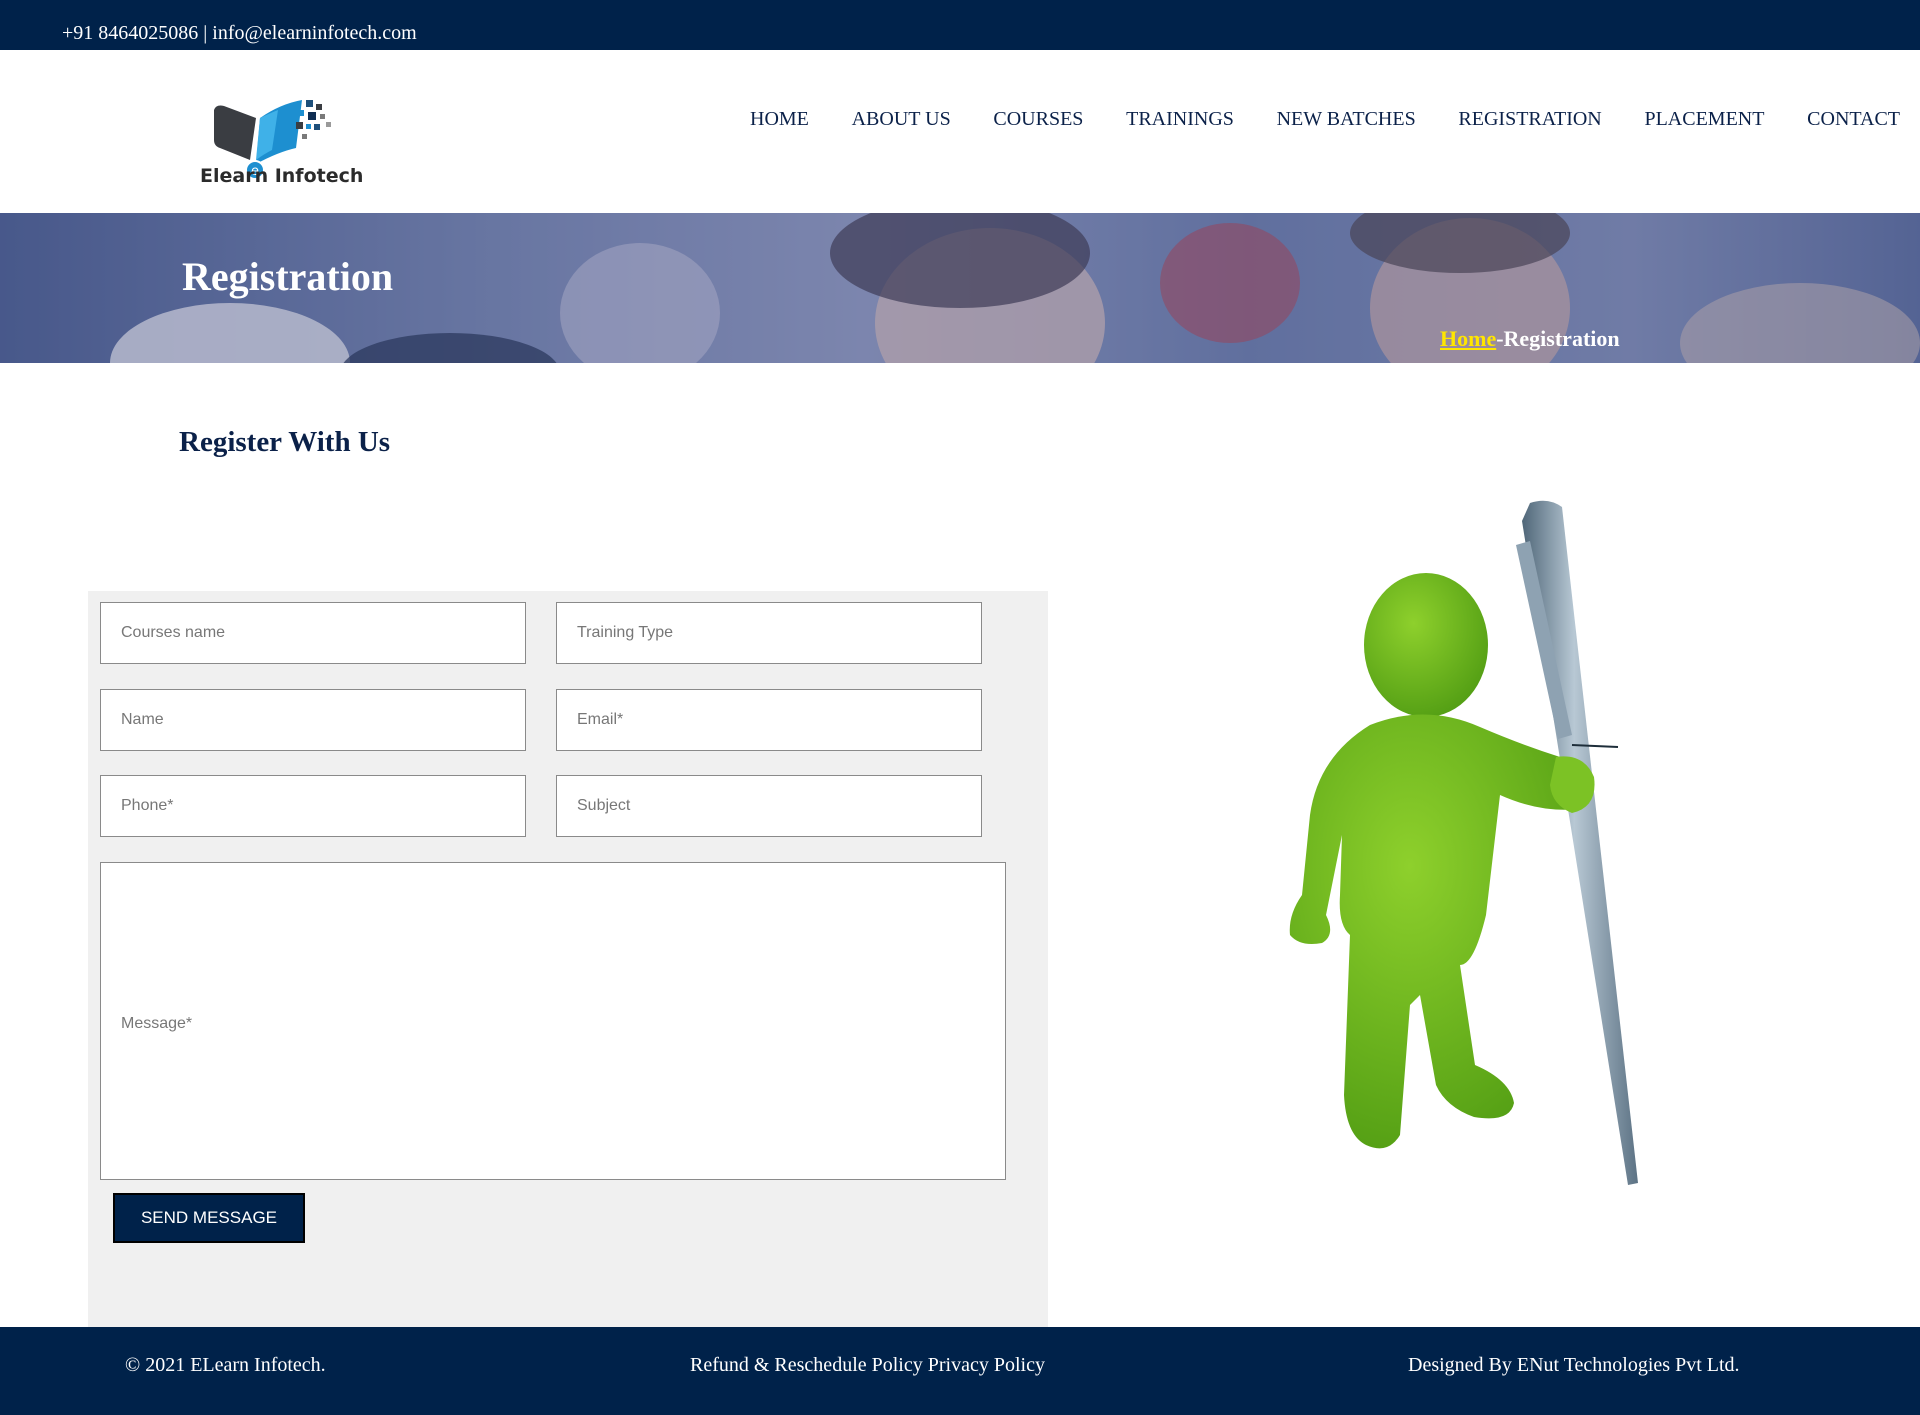 The height and width of the screenshot is (1415, 1920). What do you see at coordinates (1180, 119) in the screenshot?
I see `nav-trainings: TRAININGS` at bounding box center [1180, 119].